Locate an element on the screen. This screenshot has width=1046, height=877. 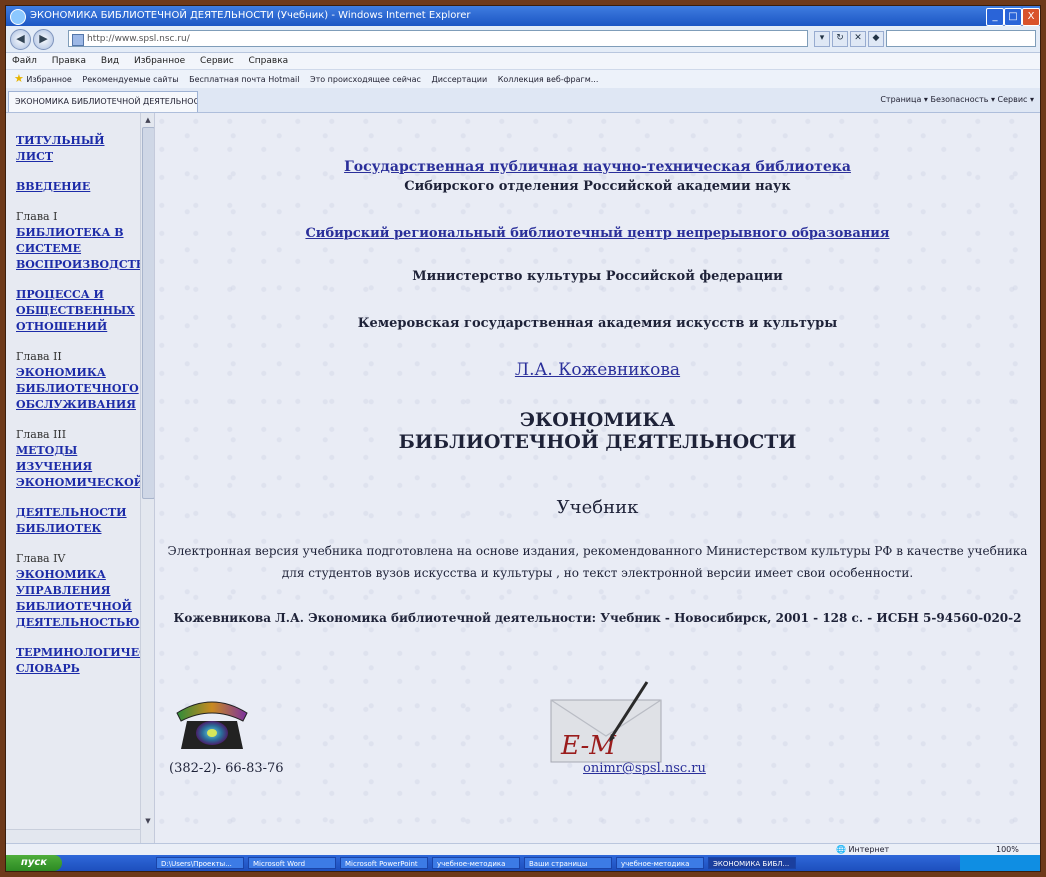
minimize-button: _ is located at coordinates (995, 17).